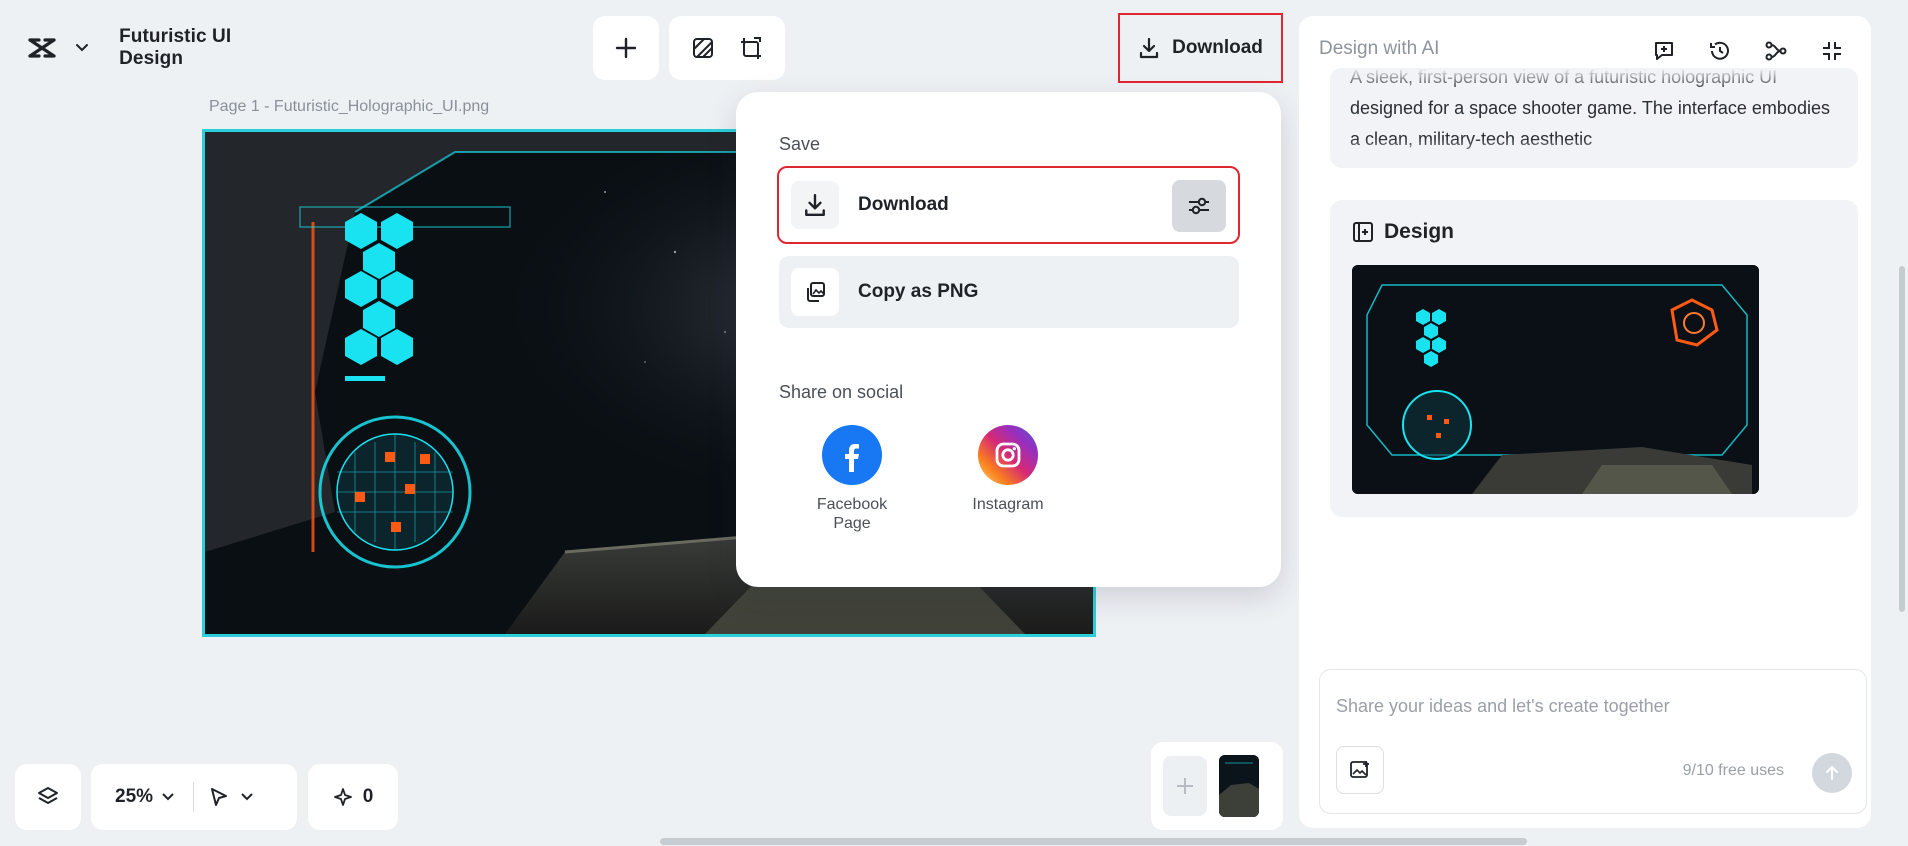  Describe the element at coordinates (1009, 292) in the screenshot. I see `copy-as-png-option: Copy as PNG` at that location.